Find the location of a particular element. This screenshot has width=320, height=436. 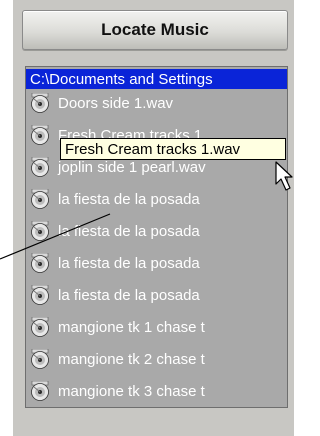

current-path-label: C:\Documents and Settings is located at coordinates (121, 79).